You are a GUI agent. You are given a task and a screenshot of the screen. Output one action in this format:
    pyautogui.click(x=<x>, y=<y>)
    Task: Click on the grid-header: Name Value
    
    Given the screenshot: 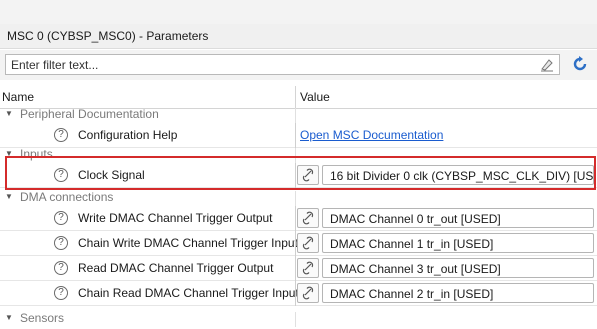 What is the action you would take?
    pyautogui.click(x=298, y=97)
    